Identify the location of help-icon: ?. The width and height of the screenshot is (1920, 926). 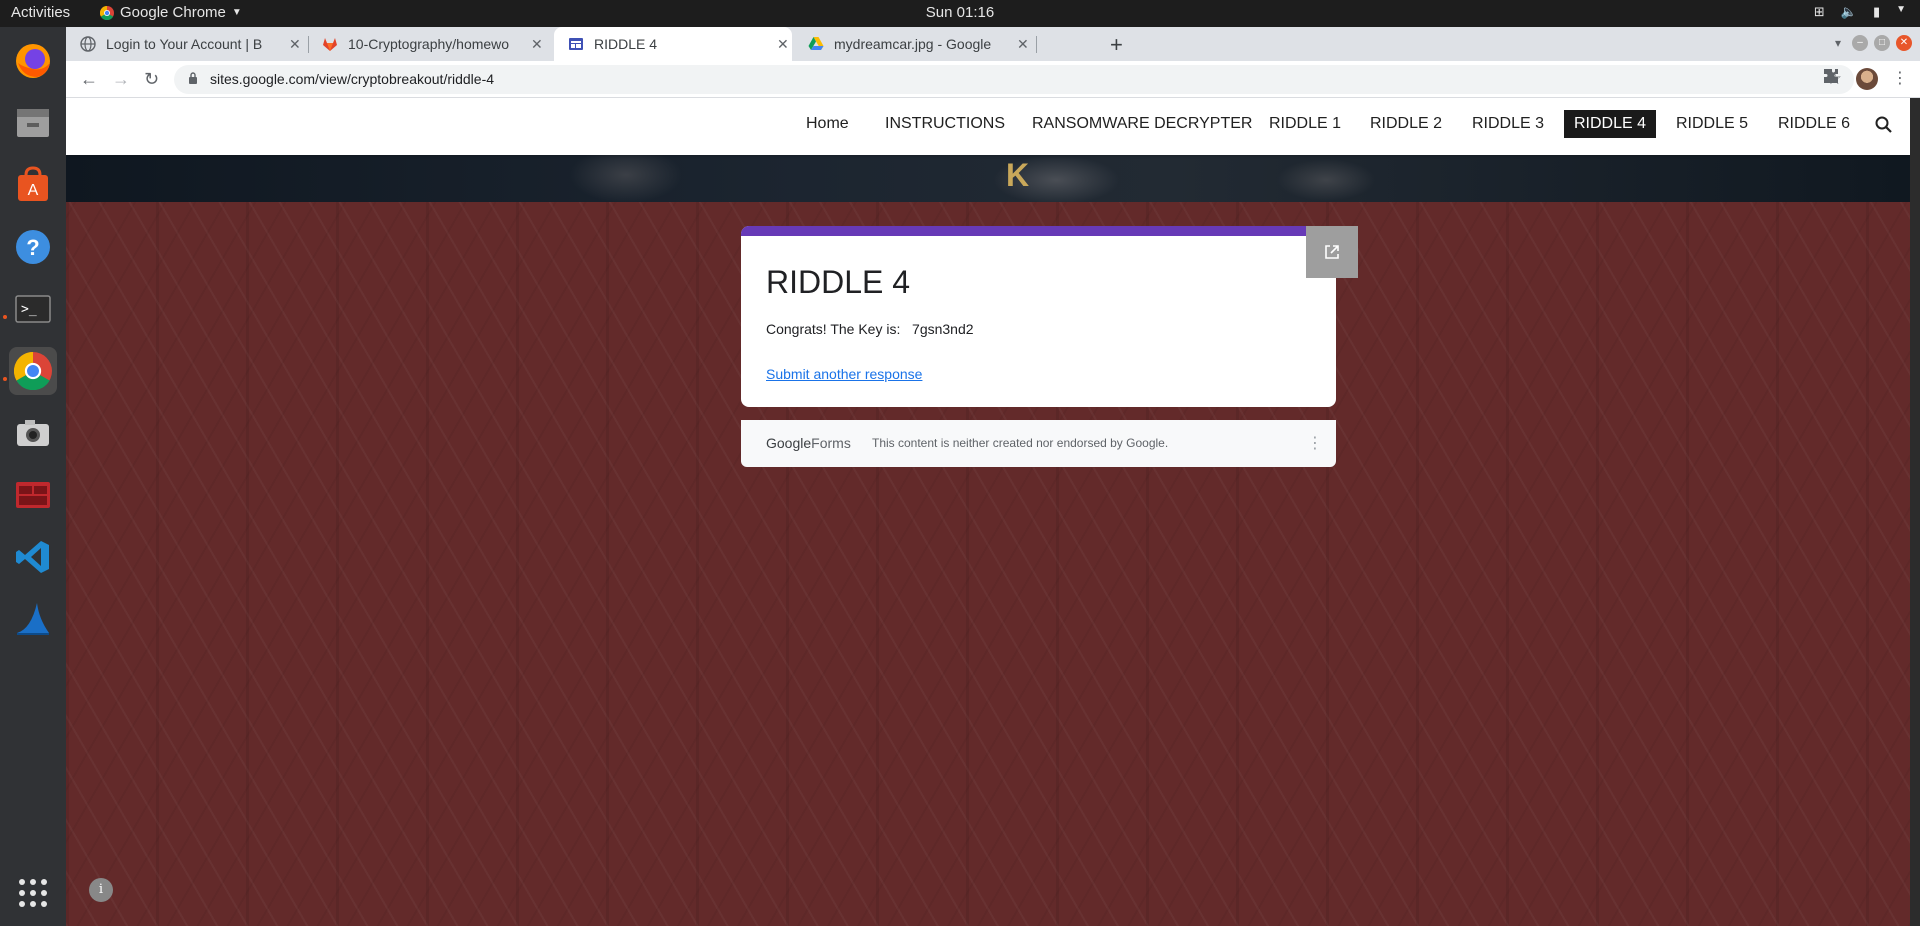
(33, 247).